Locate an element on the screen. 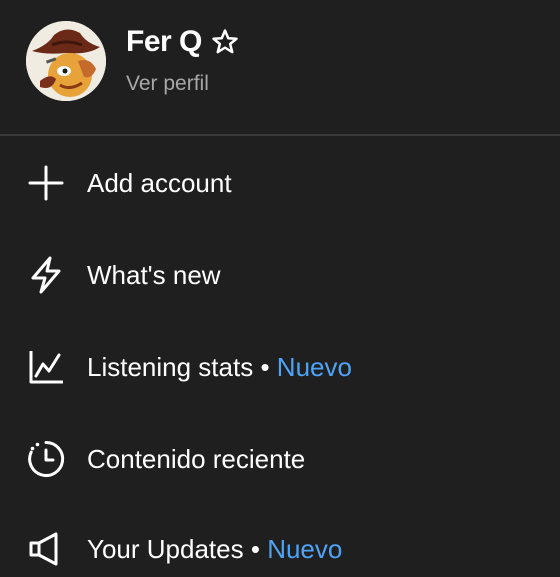  line-chart-icon is located at coordinates (46, 367).